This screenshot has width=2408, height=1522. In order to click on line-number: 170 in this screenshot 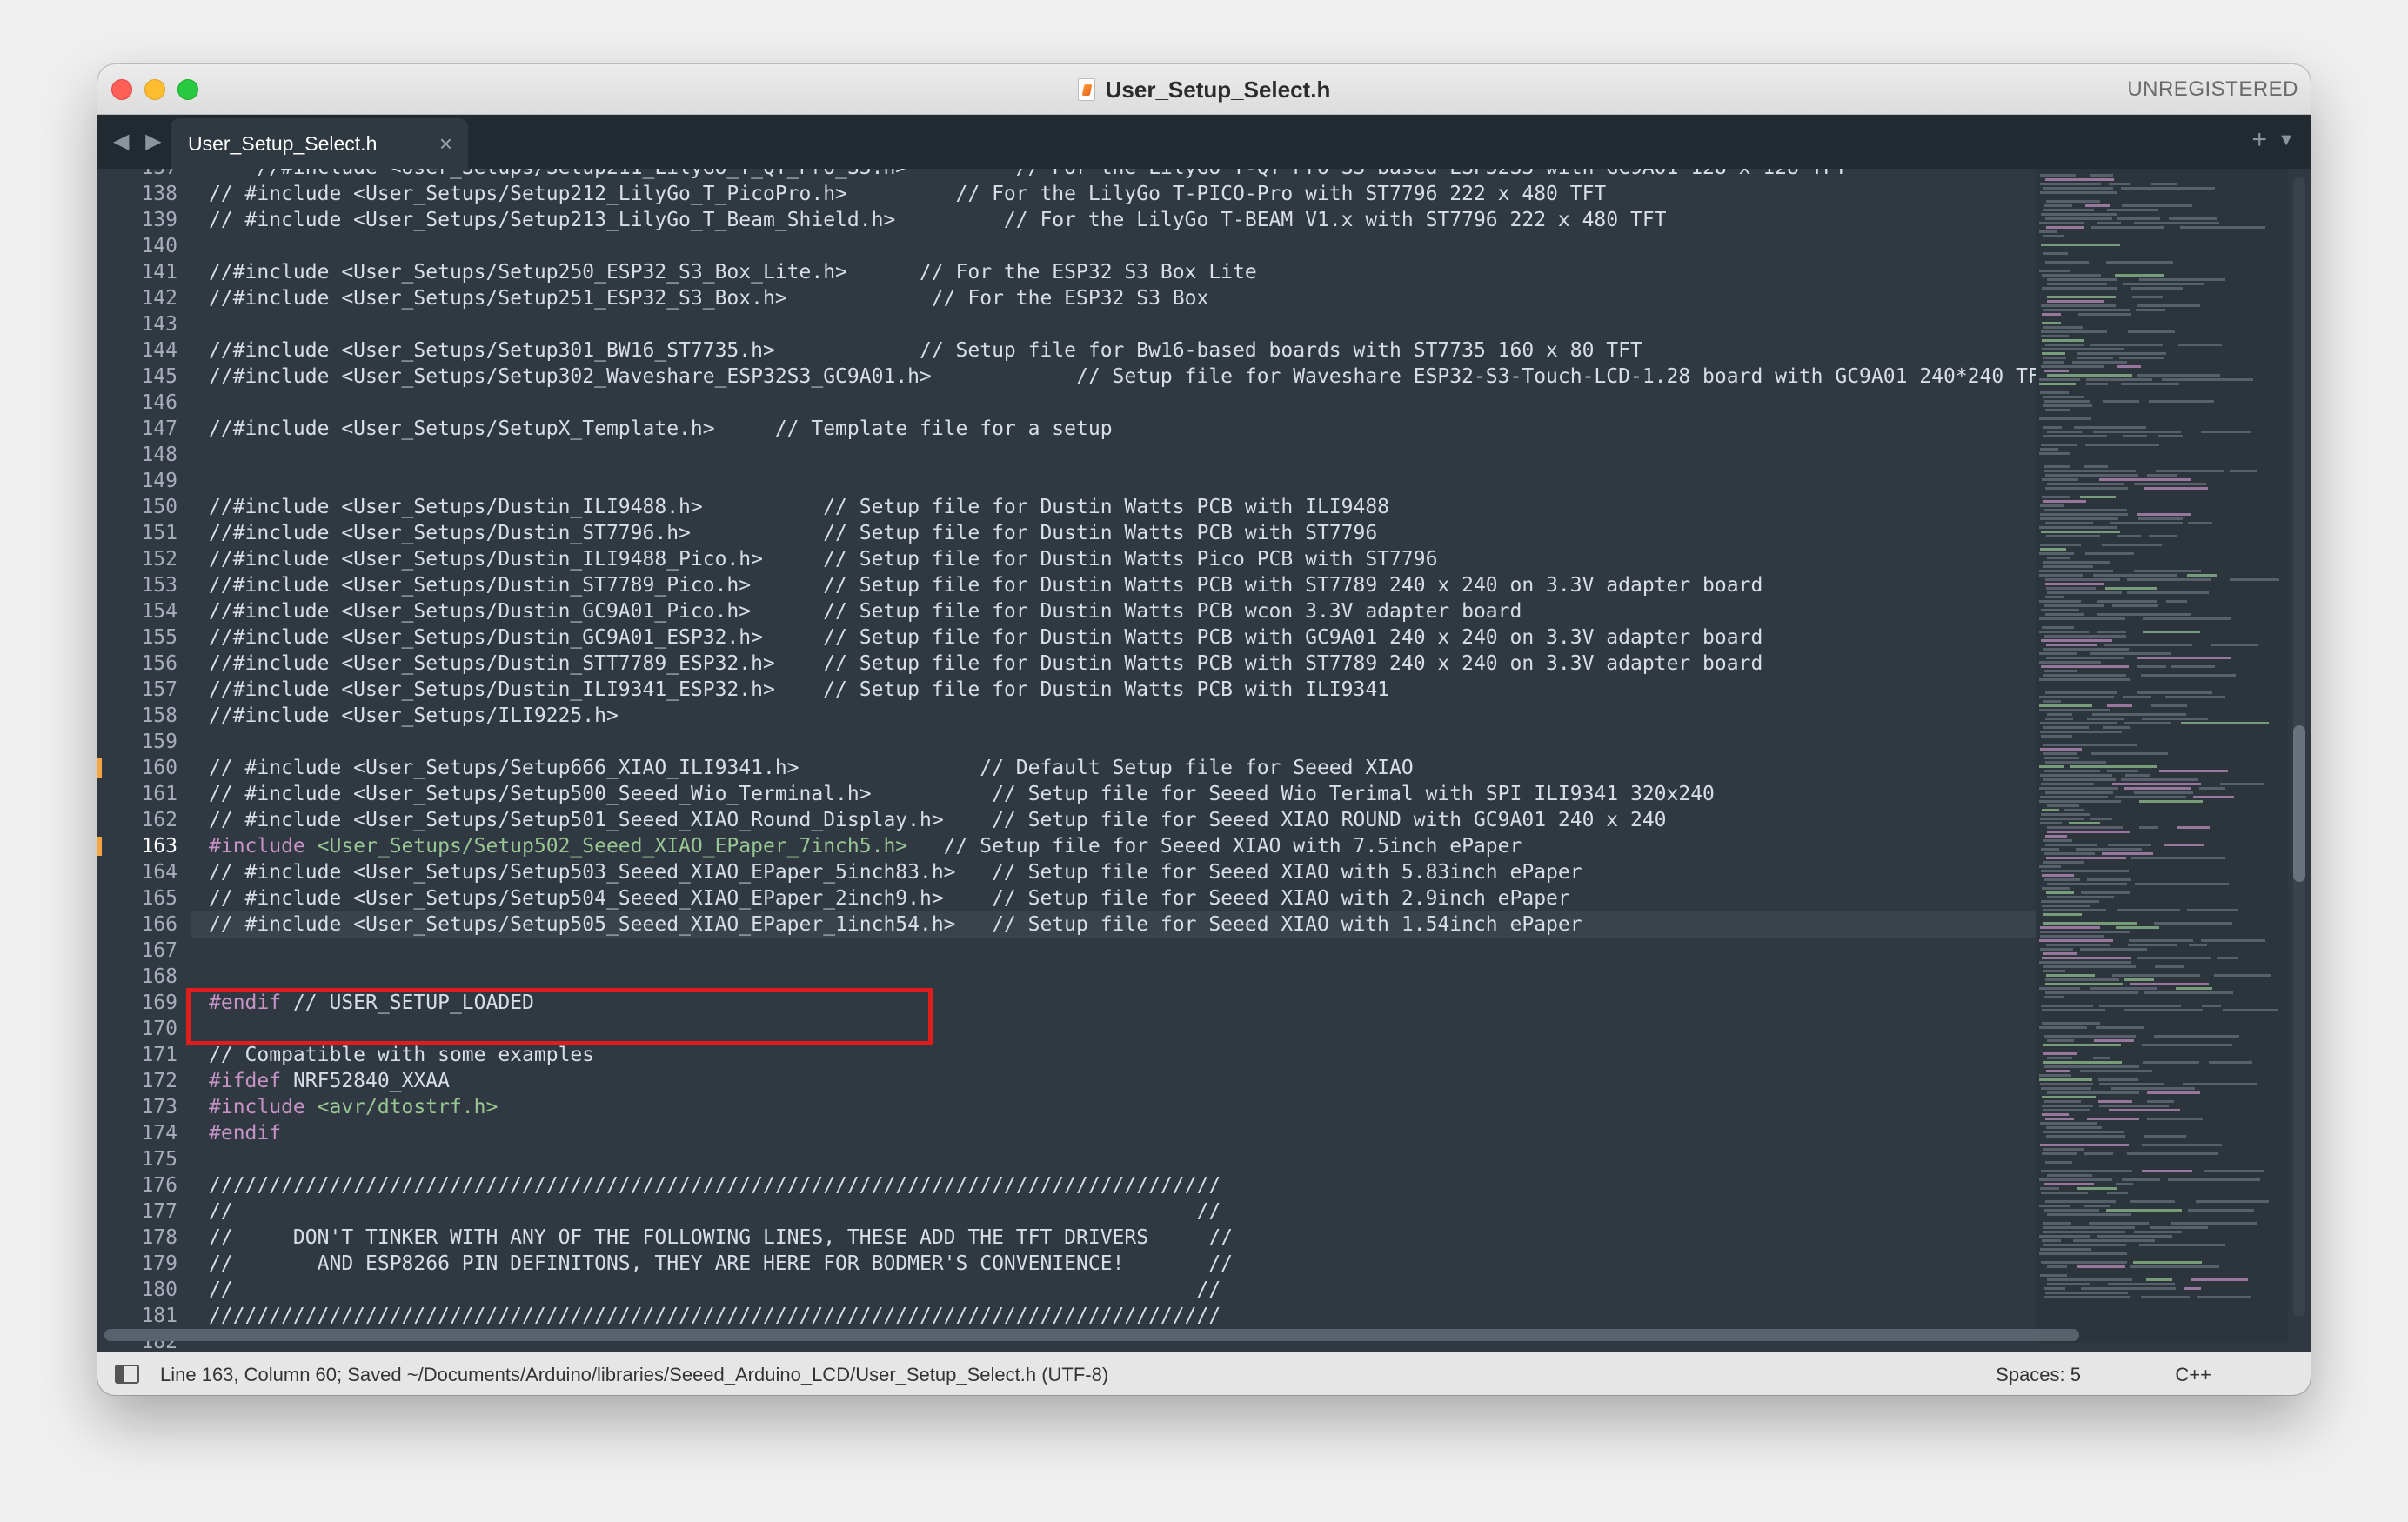, I will do `click(144, 1029)`.